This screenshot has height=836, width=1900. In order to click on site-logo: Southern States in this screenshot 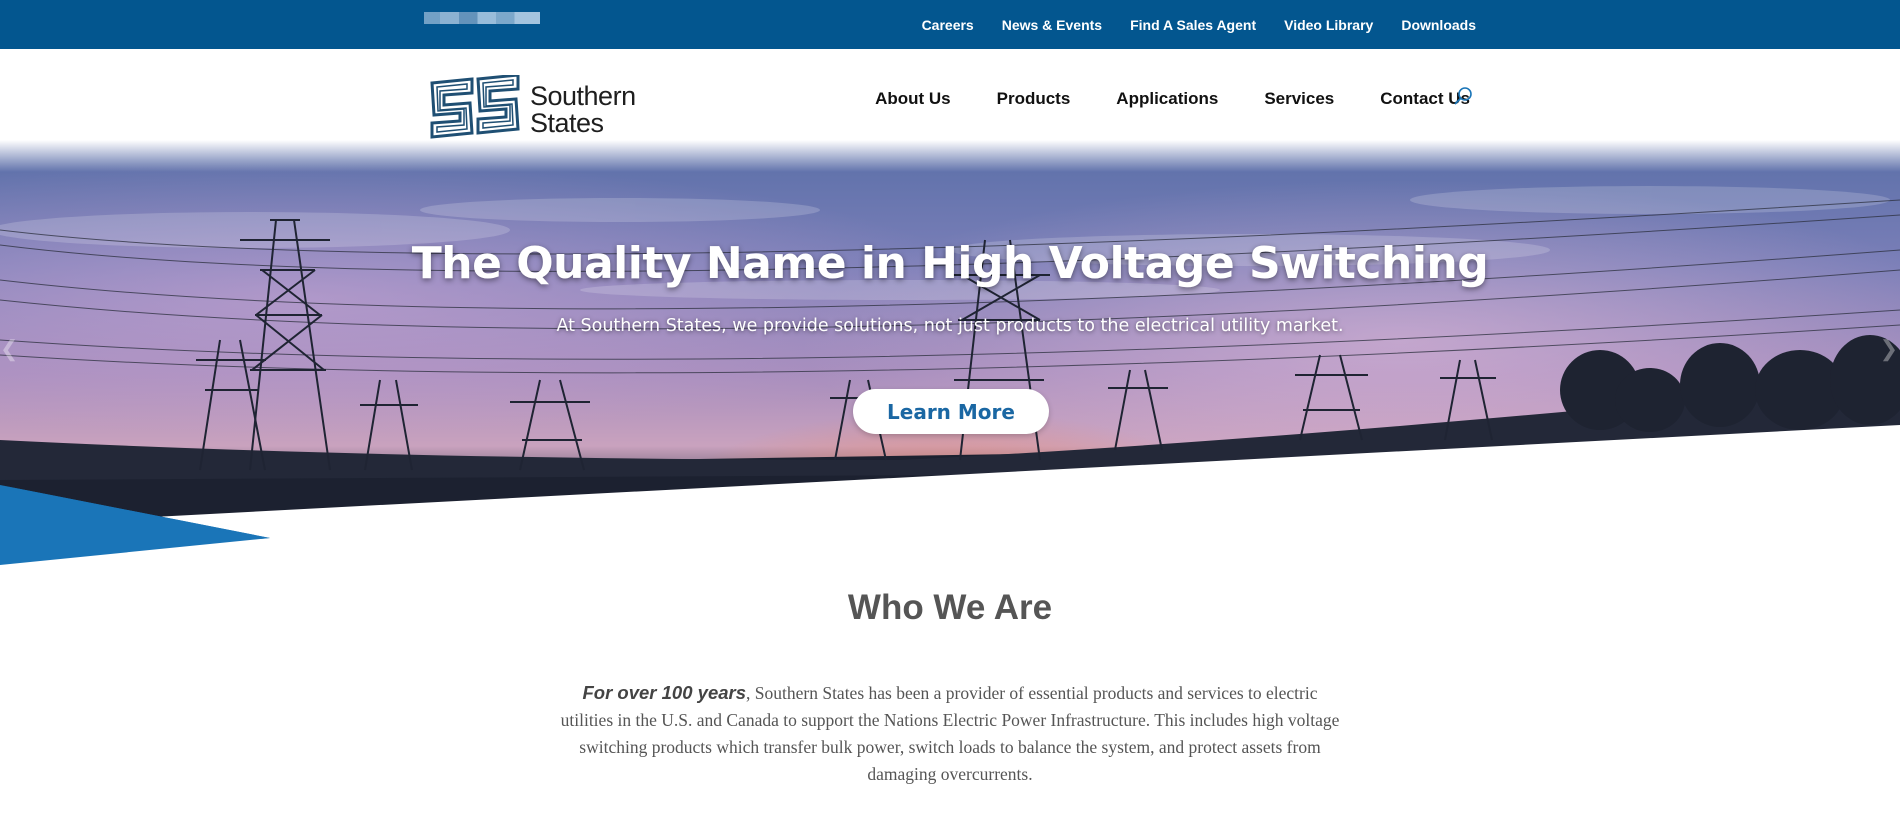, I will do `click(532, 110)`.